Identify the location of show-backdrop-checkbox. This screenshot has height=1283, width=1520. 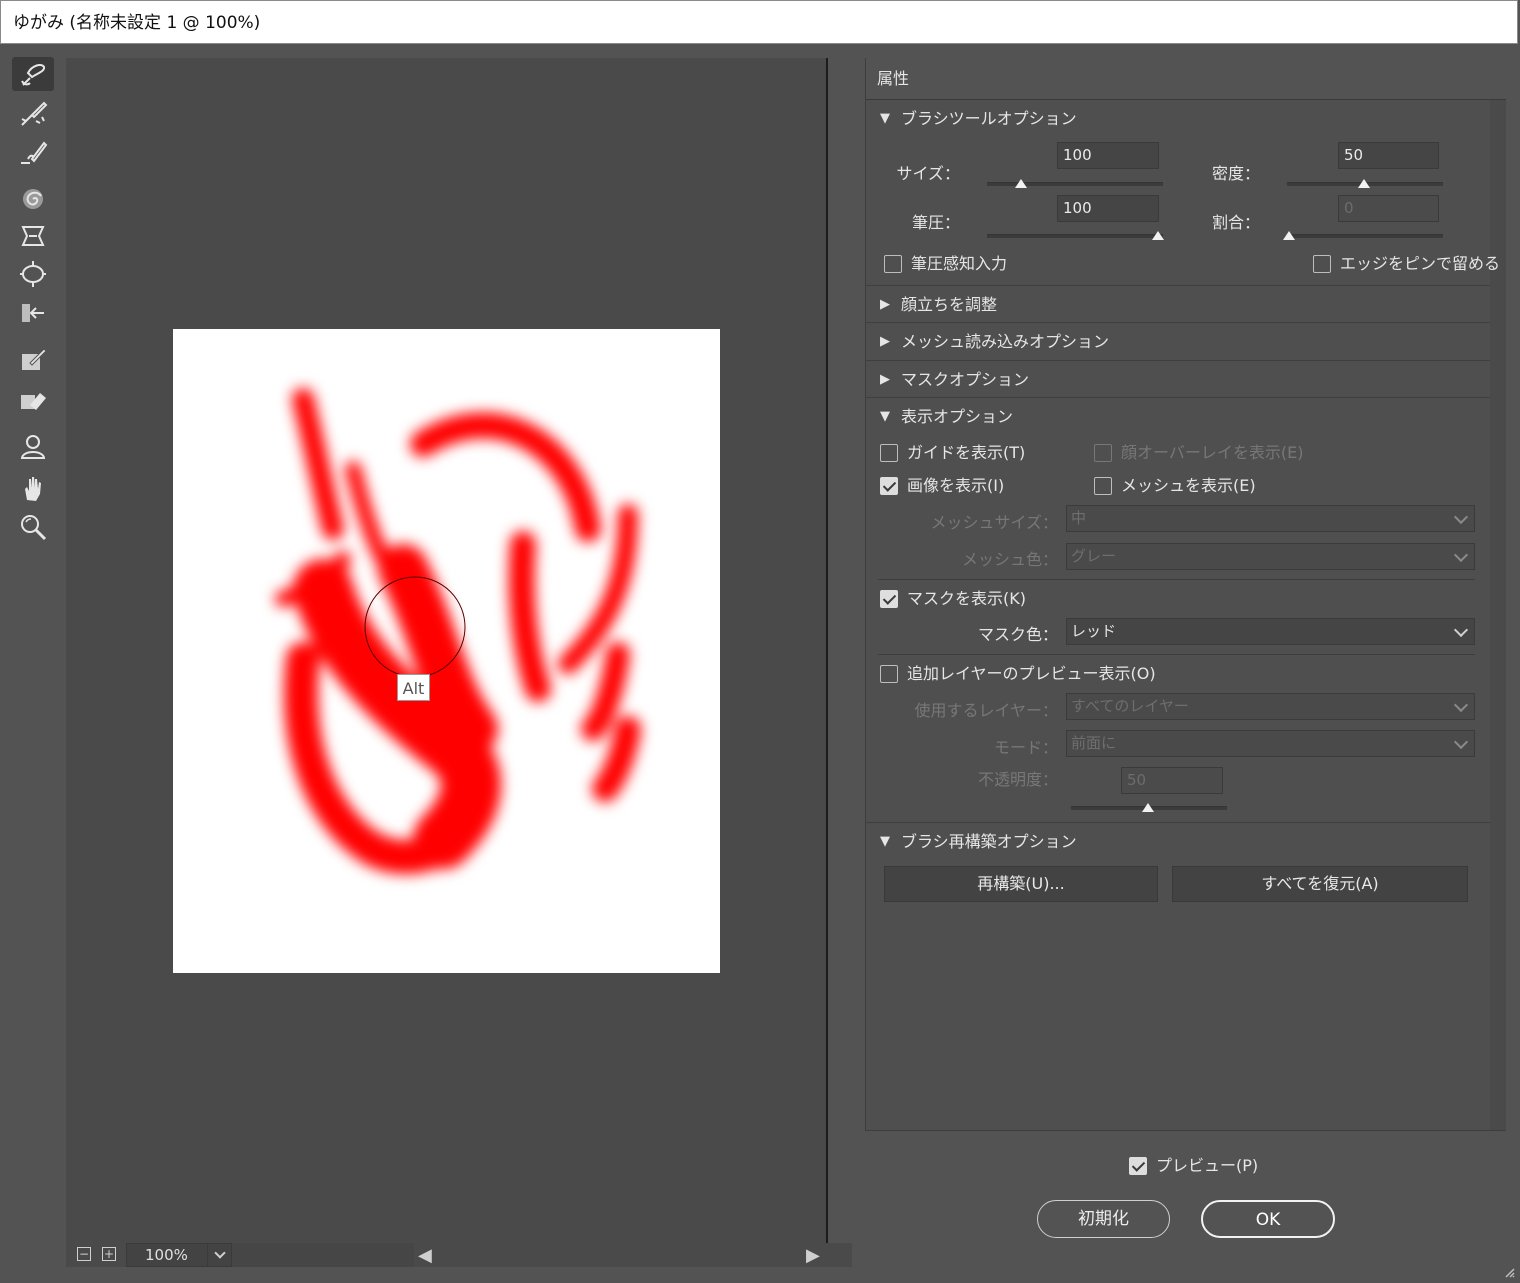
(889, 674).